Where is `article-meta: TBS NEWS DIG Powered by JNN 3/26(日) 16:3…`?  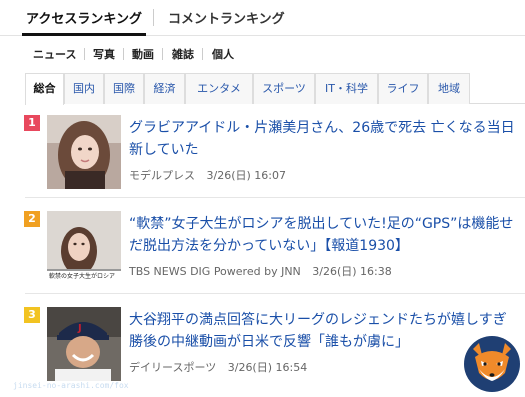
article-meta: TBS NEWS DIG Powered by JNN 3/26(日) 16:3… is located at coordinates (260, 271).